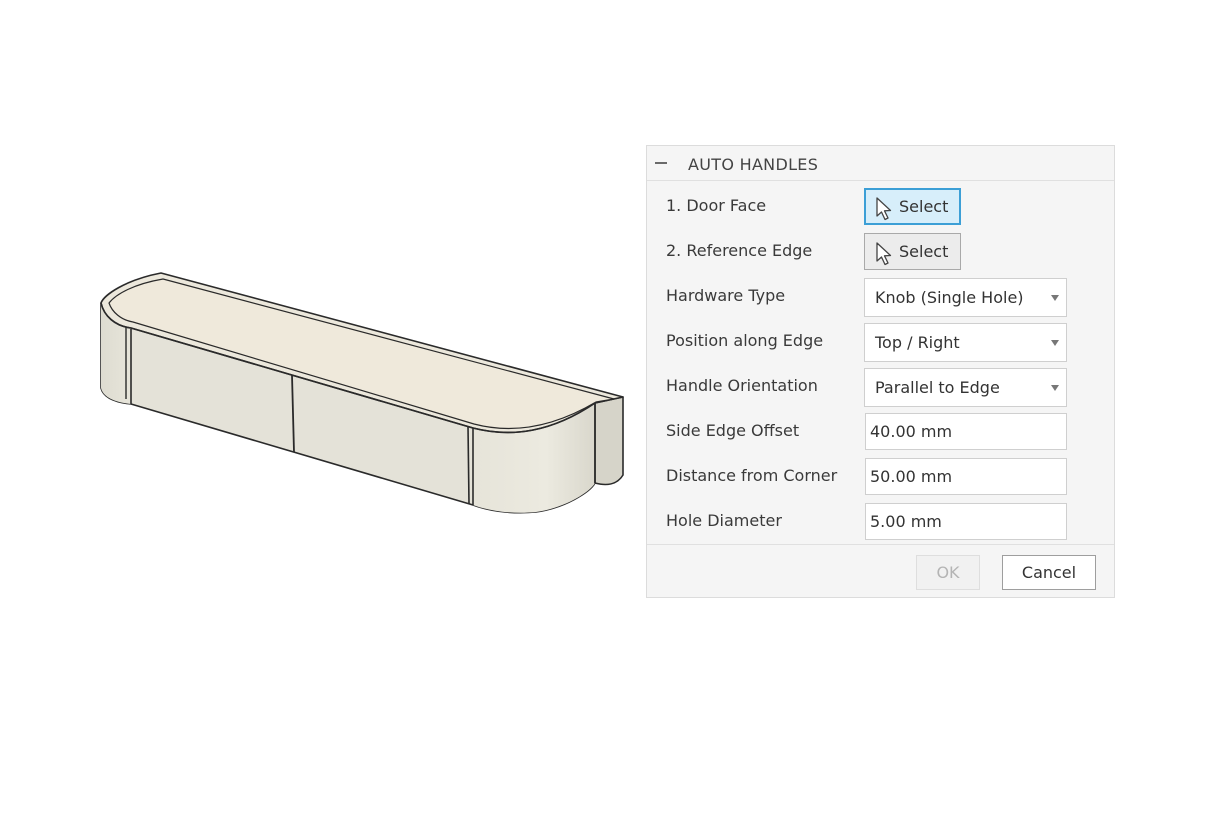  Describe the element at coordinates (752, 475) in the screenshot. I see `distance-from-corner-label: Distance from Corner` at that location.